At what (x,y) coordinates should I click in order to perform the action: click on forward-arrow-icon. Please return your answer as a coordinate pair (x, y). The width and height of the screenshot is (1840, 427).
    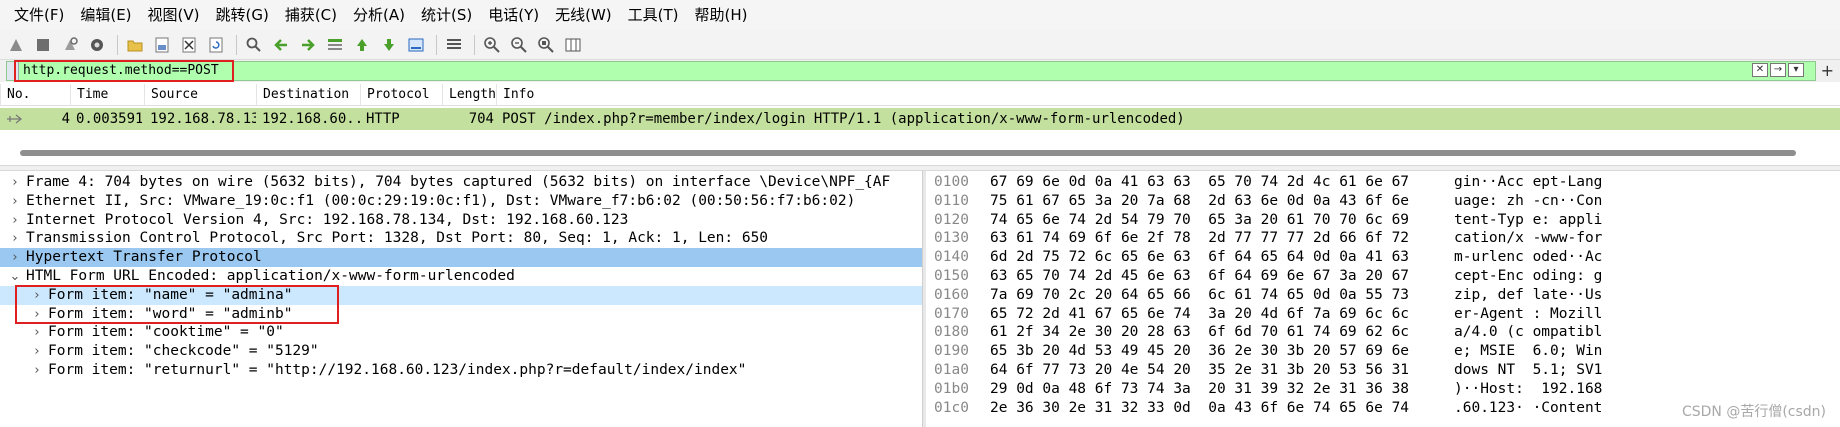
    Looking at the image, I should click on (308, 45).